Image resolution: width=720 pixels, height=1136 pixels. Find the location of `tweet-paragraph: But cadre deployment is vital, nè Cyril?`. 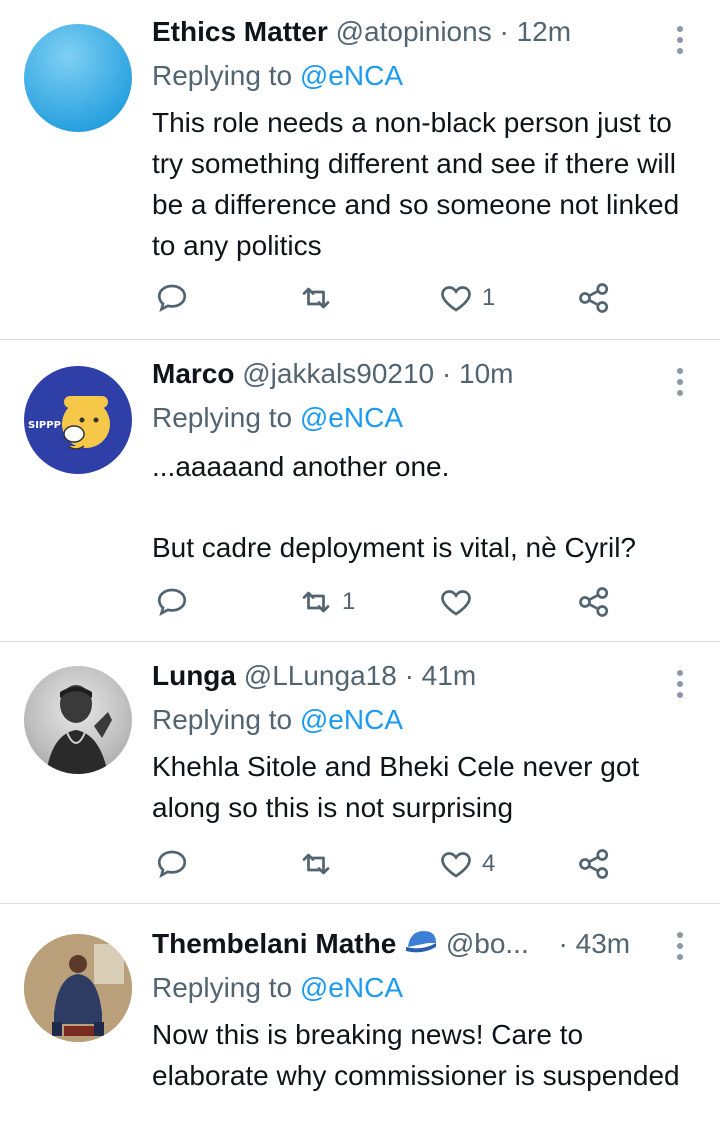

tweet-paragraph: But cadre deployment is vital, nè Cyril? is located at coordinates (394, 547).